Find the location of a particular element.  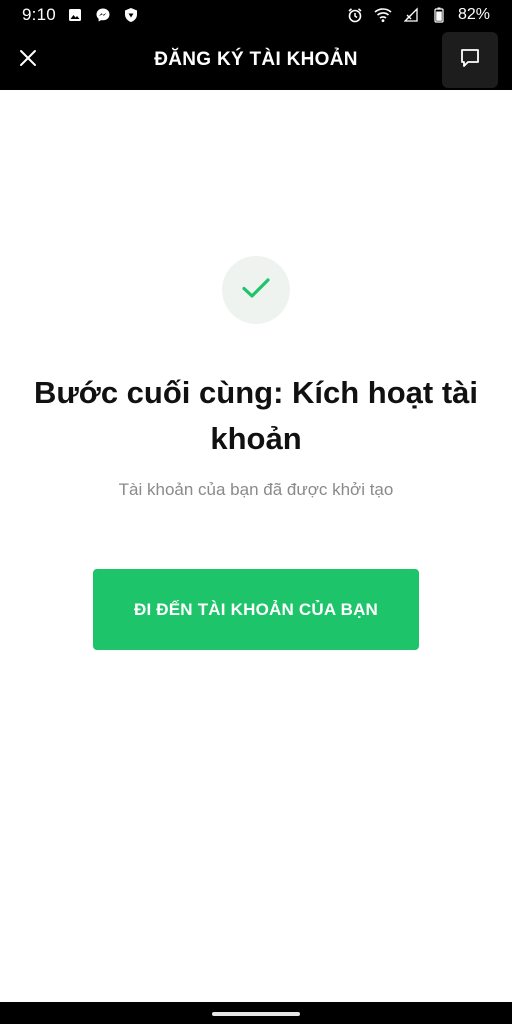

messenger-icon is located at coordinates (103, 15).